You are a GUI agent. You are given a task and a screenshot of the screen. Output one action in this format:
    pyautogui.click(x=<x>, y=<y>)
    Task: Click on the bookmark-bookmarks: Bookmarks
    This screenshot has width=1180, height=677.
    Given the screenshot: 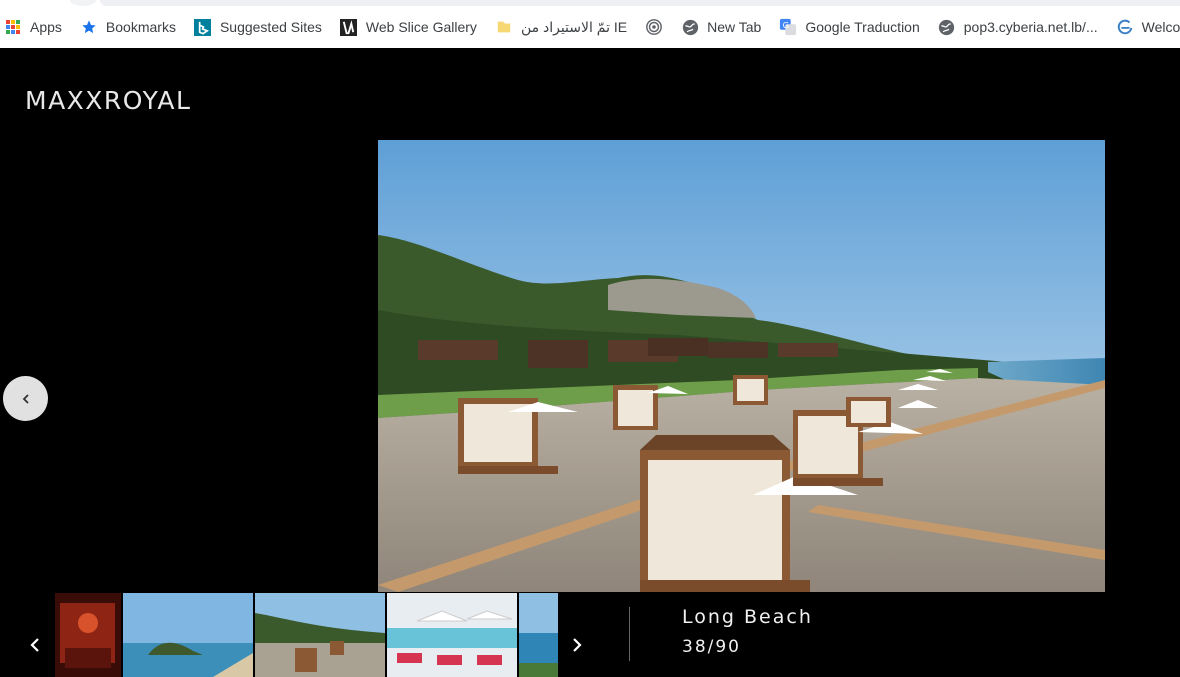 What is the action you would take?
    pyautogui.click(x=128, y=27)
    